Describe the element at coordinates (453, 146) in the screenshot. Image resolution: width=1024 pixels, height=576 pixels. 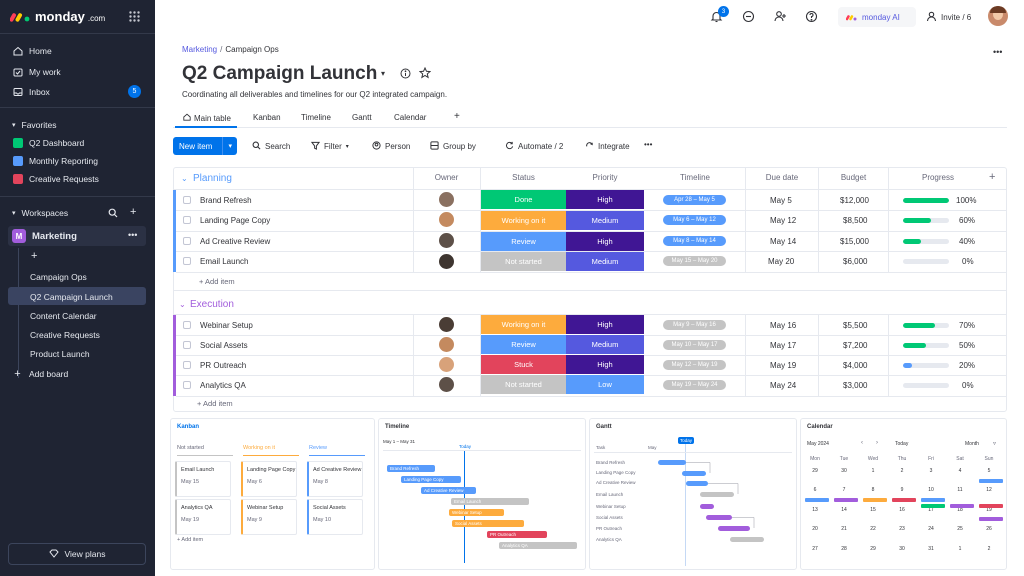
I see `group-by-button: Group by` at that location.